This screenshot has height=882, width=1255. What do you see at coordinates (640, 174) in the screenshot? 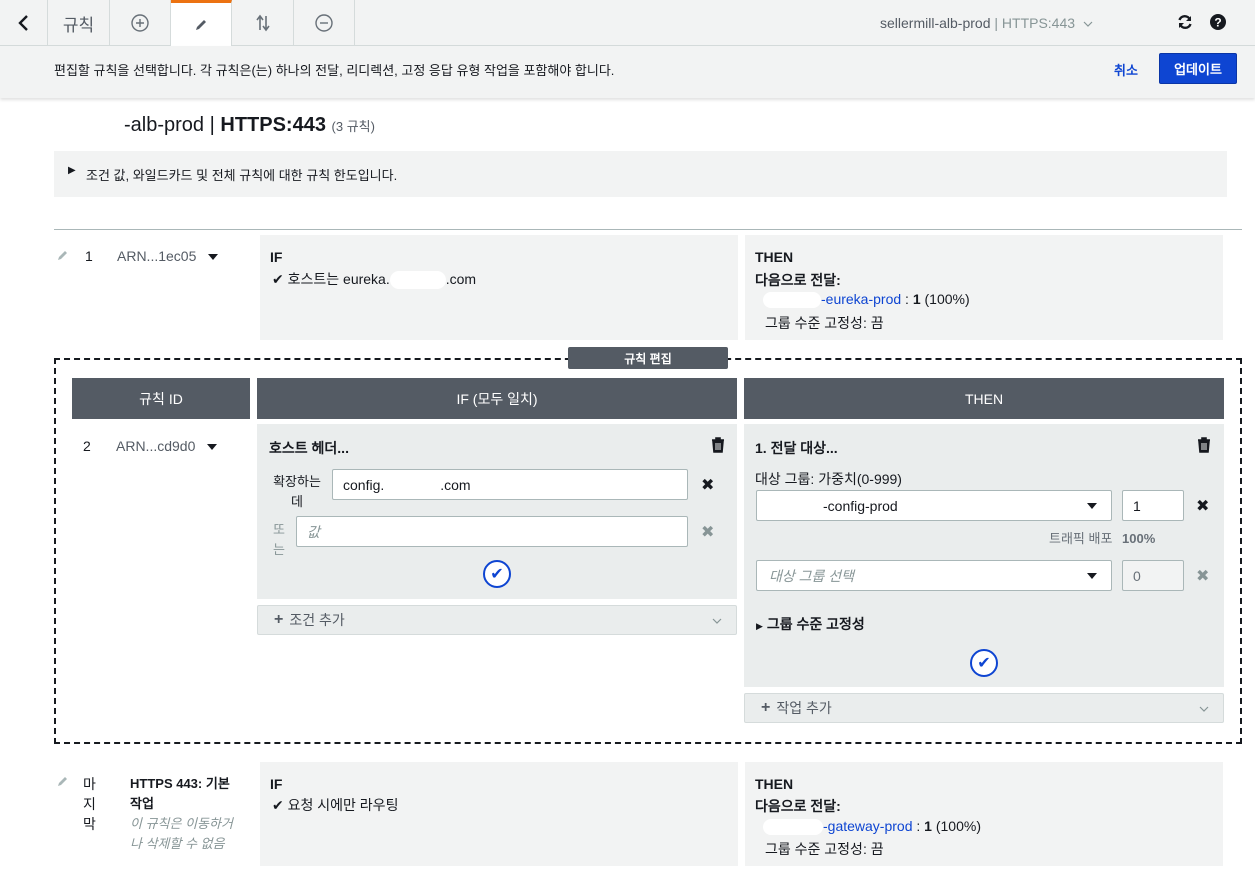
I see `limits-expander: ▶ 조건 값, 와일드카드 및 전체 규칙에 대한 규칙 한도입니다.` at bounding box center [640, 174].